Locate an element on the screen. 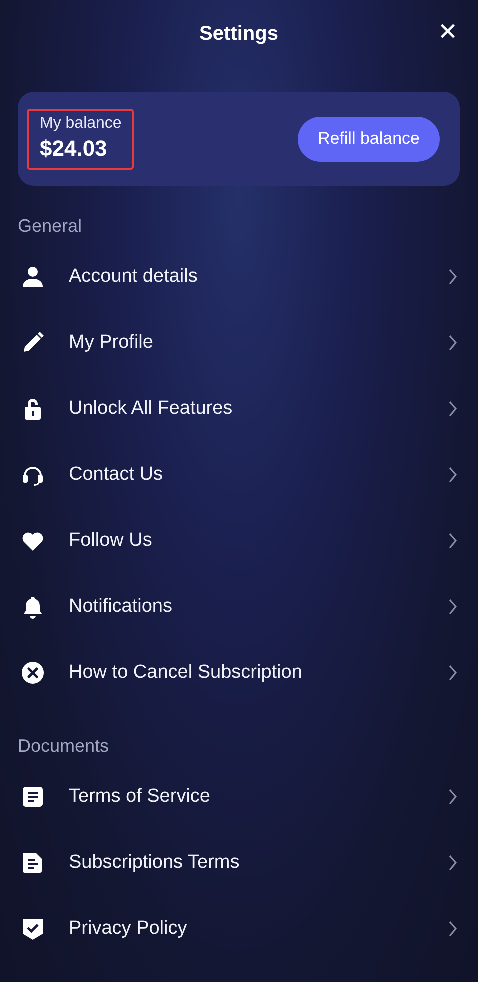  menu-item: Terms of Service is located at coordinates (239, 797).